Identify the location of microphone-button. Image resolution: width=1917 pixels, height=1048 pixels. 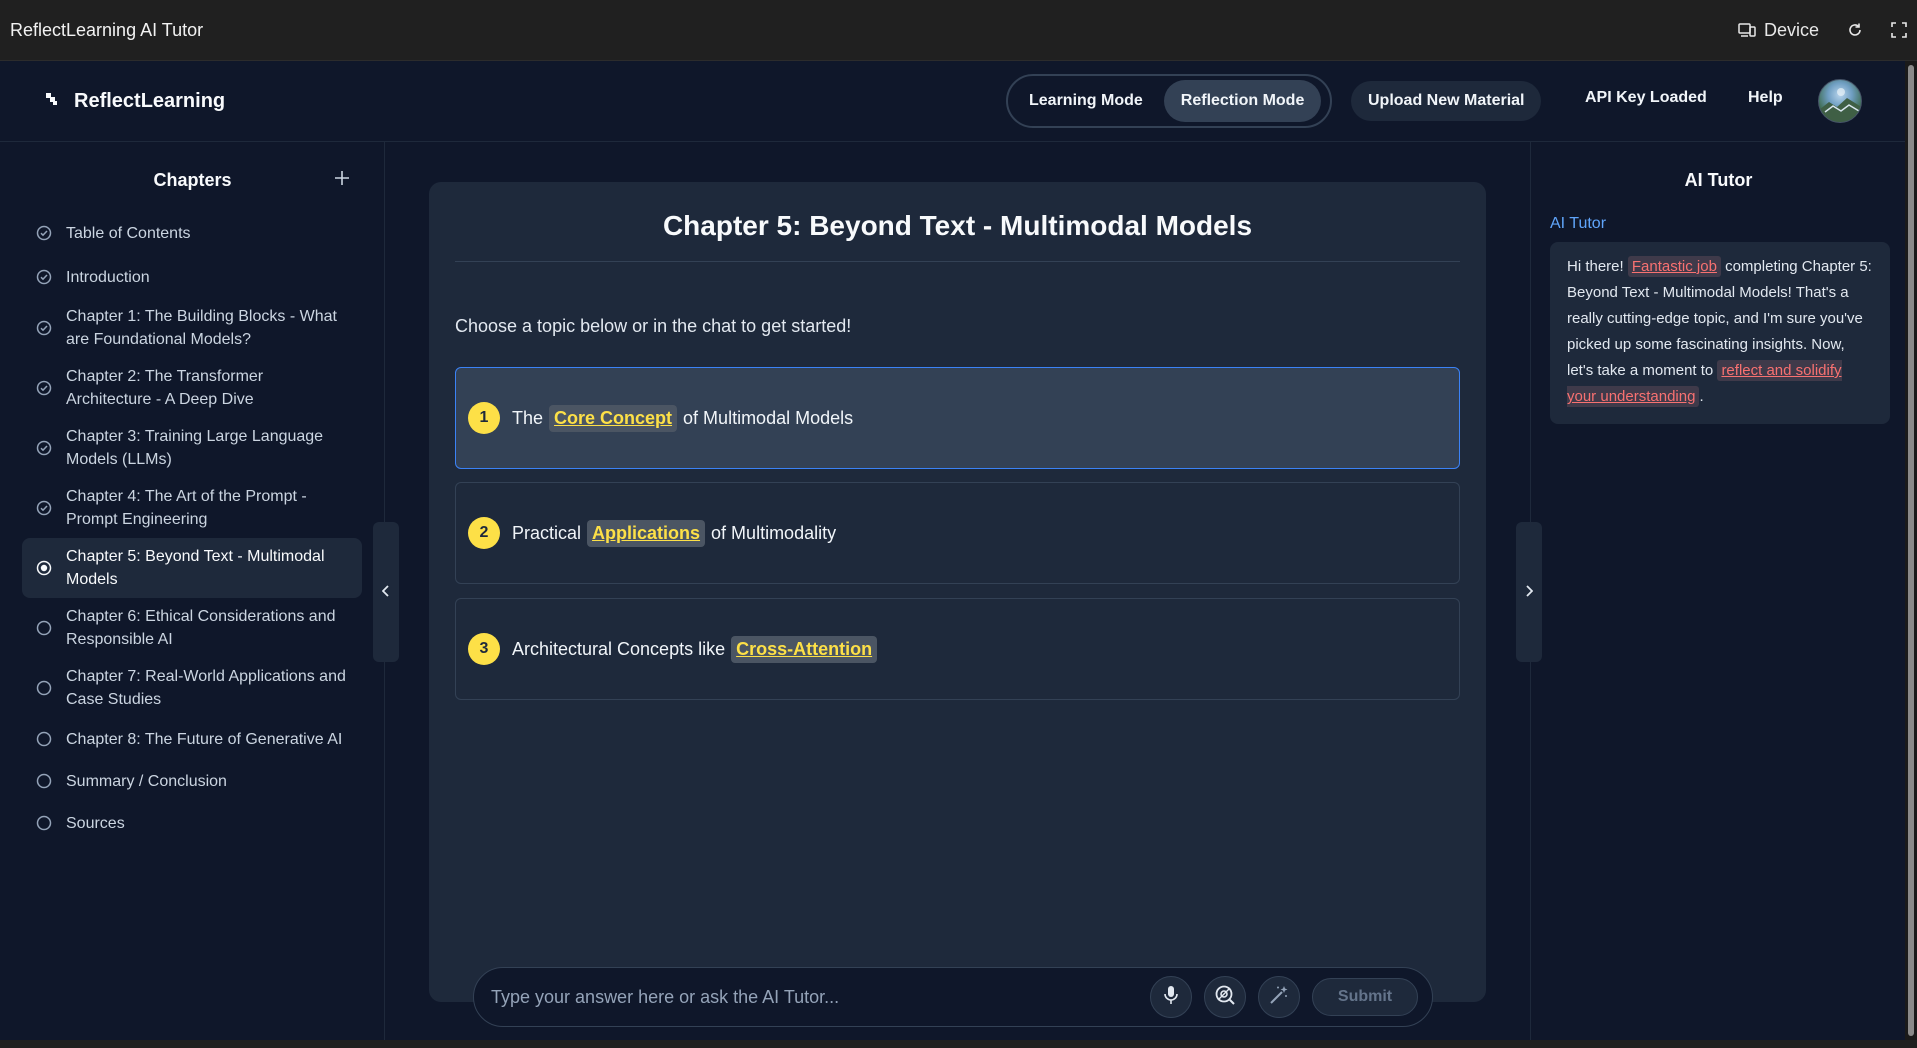
(1171, 997).